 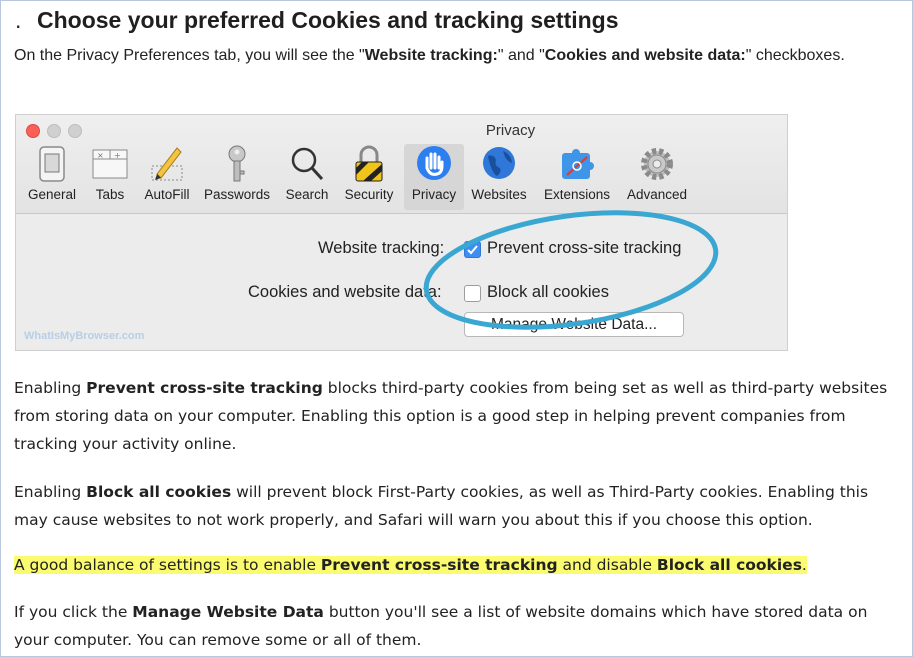 I want to click on p4-bold: Manage Website Data, so click(x=228, y=612).